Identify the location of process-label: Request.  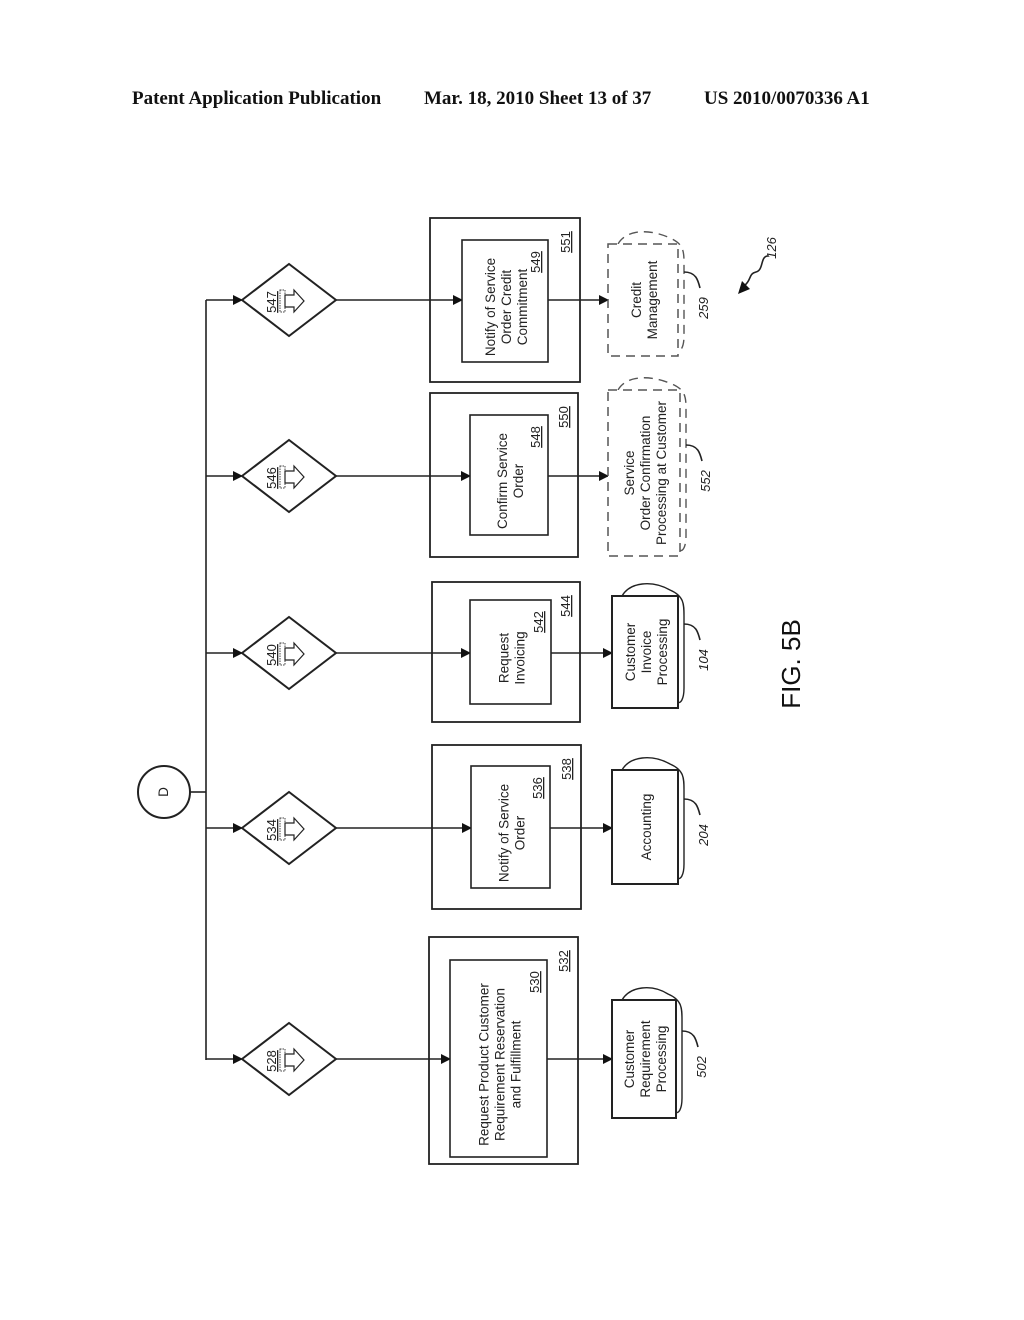
(504, 658).